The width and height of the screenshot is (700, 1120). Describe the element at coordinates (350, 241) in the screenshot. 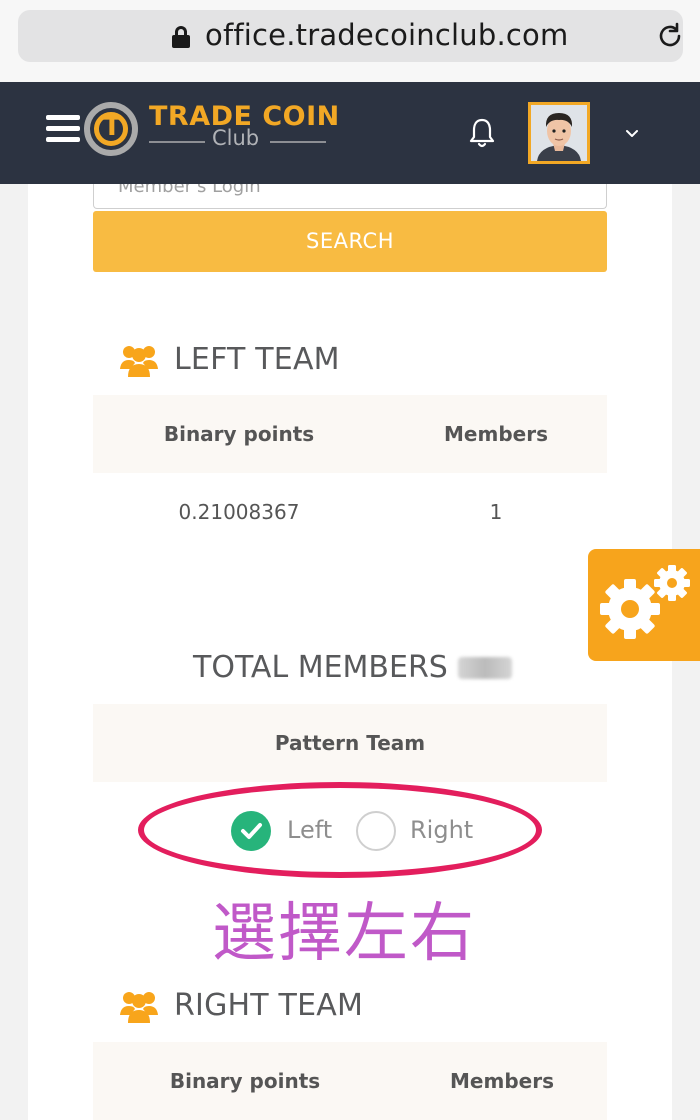

I see `search-button: SEARCH` at that location.